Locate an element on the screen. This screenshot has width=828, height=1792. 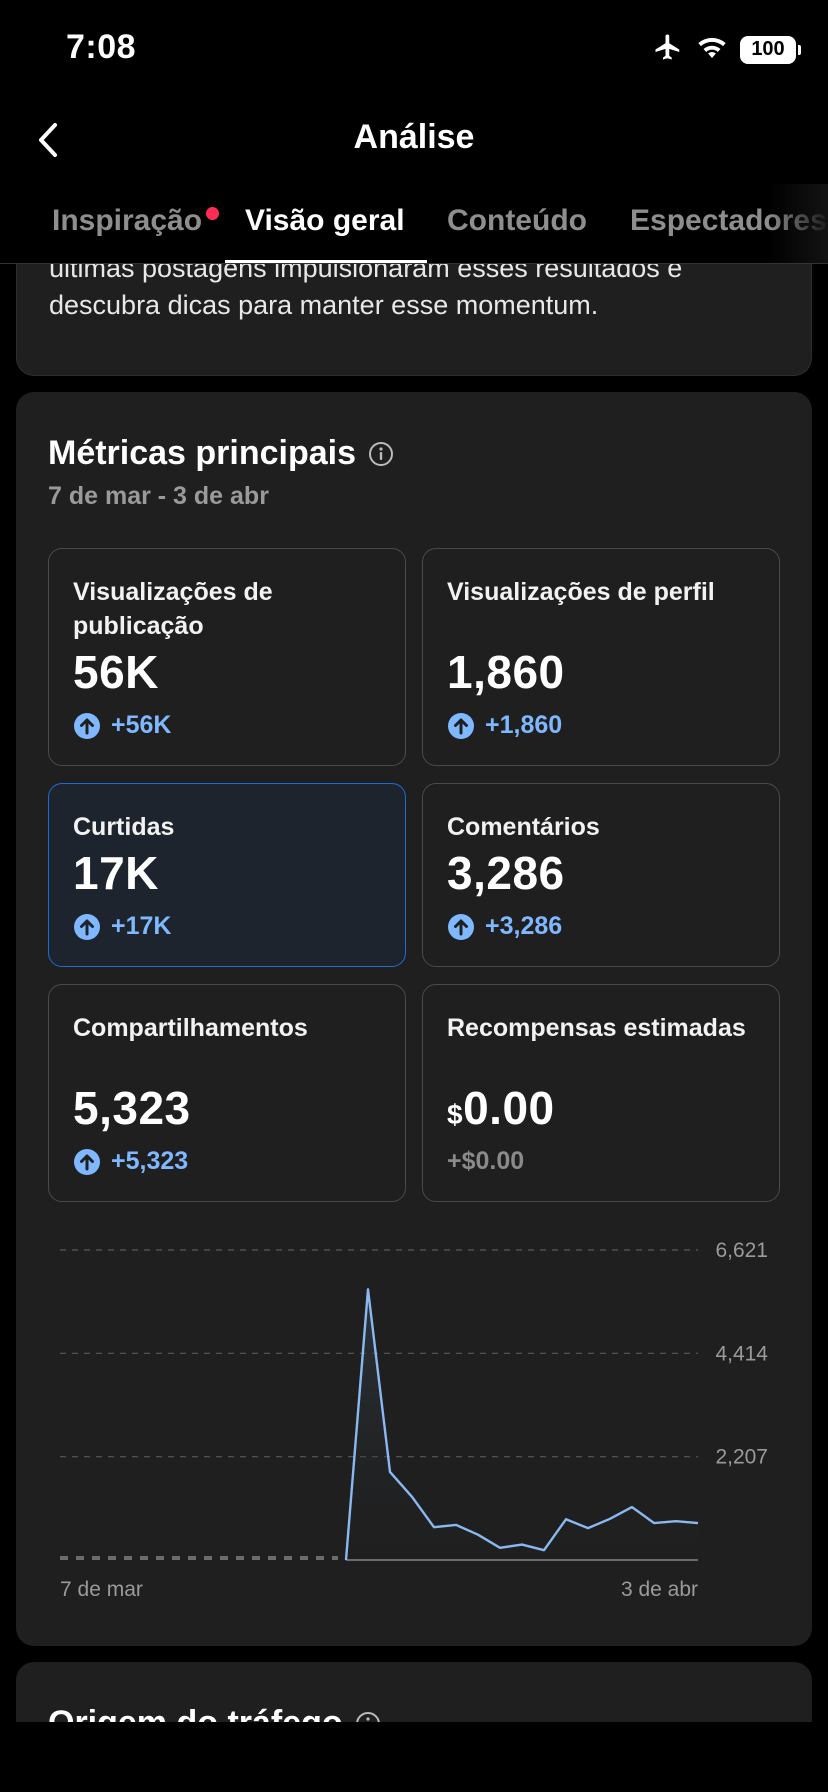
status-time: 7:08 is located at coordinates (101, 47).